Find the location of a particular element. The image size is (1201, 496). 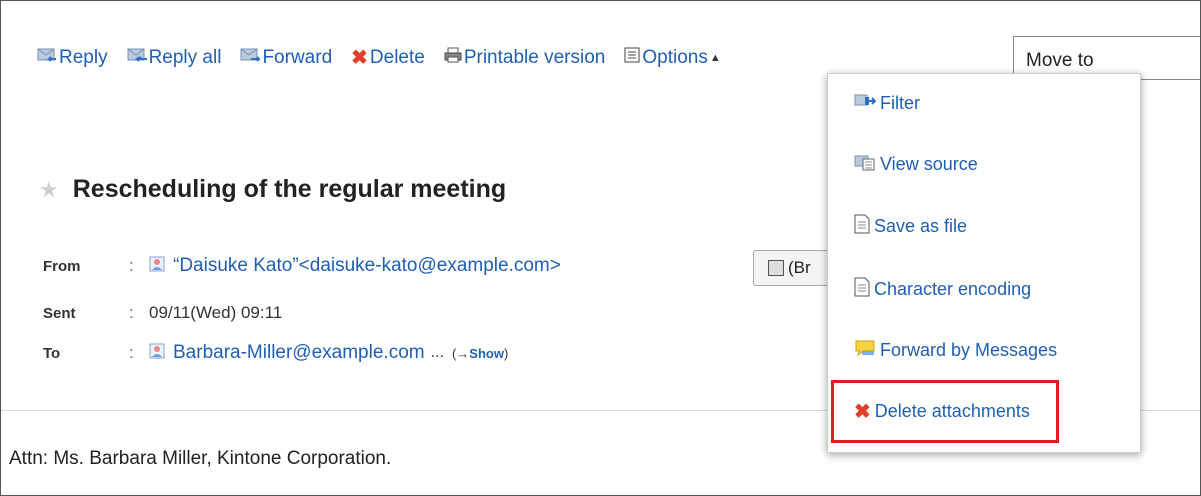

show-prefix: (→ is located at coordinates (460, 353).